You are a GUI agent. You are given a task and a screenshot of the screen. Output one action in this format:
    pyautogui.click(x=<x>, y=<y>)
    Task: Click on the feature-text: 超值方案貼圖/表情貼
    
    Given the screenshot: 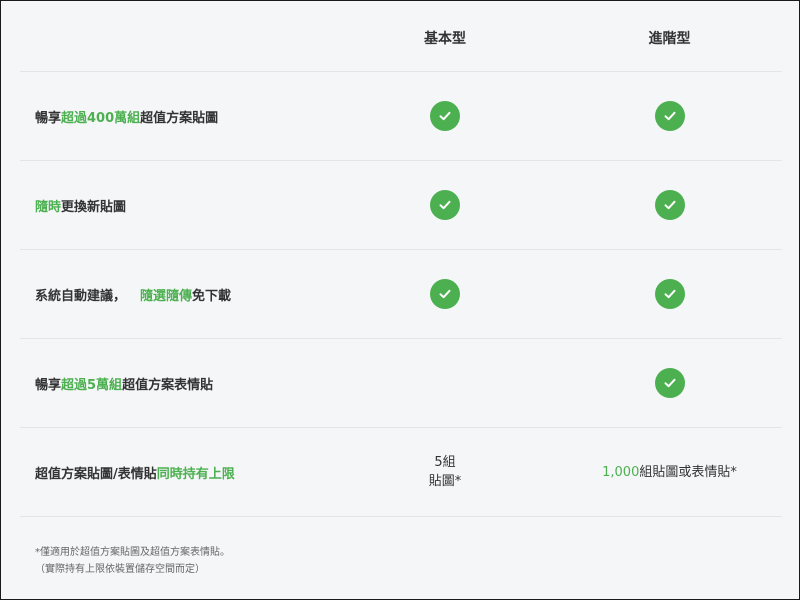 What is the action you would take?
    pyautogui.click(x=96, y=474)
    